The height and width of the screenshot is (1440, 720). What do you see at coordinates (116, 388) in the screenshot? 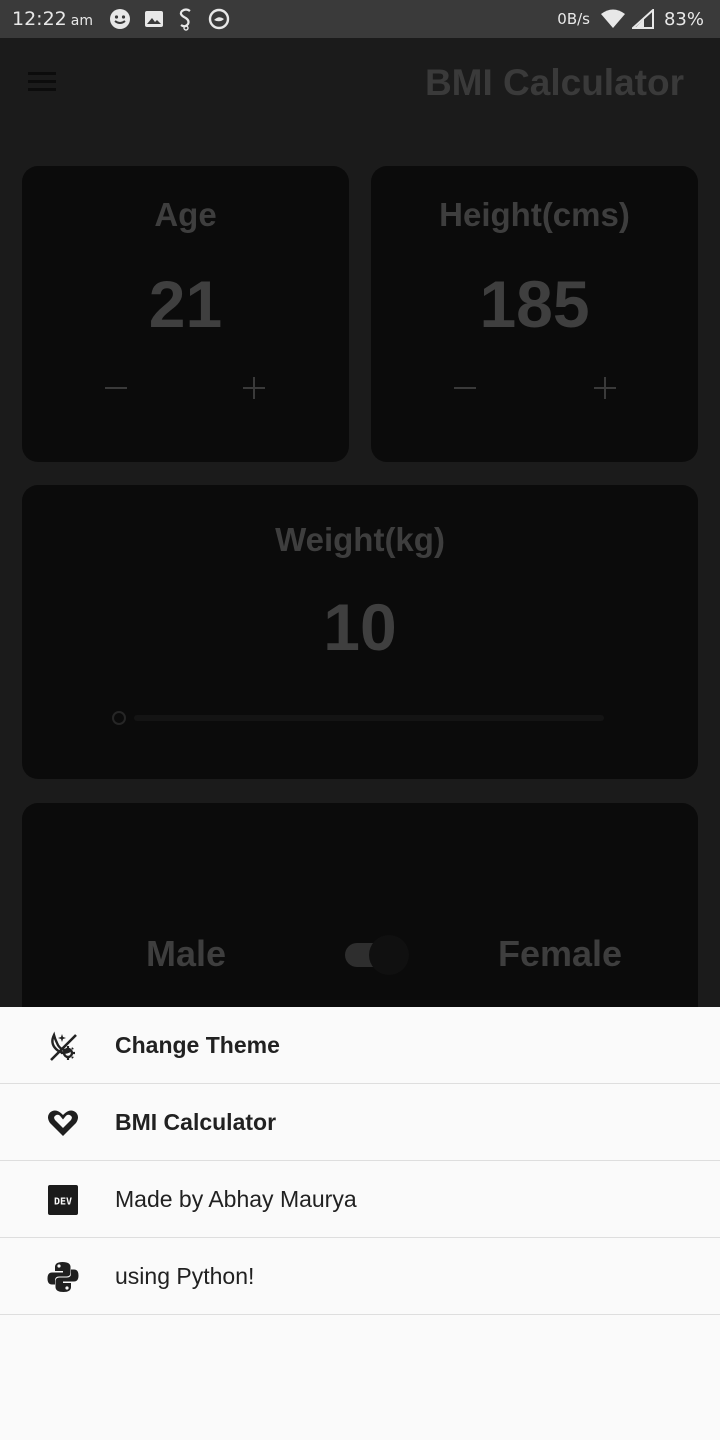
I see `age-decrement-button` at bounding box center [116, 388].